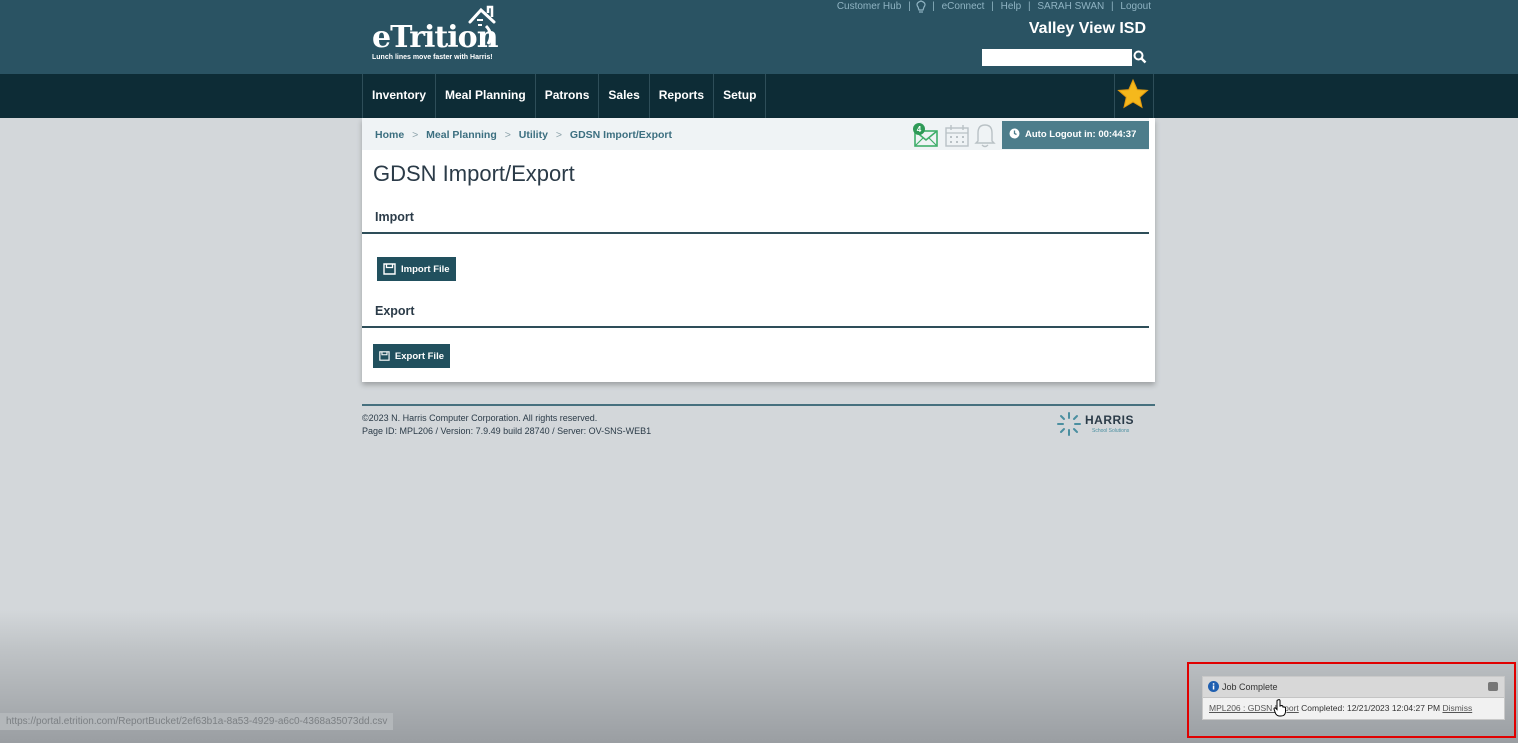 Image resolution: width=1523 pixels, height=743 pixels. What do you see at coordinates (389, 135) in the screenshot?
I see `breadcrumb-home: Home` at bounding box center [389, 135].